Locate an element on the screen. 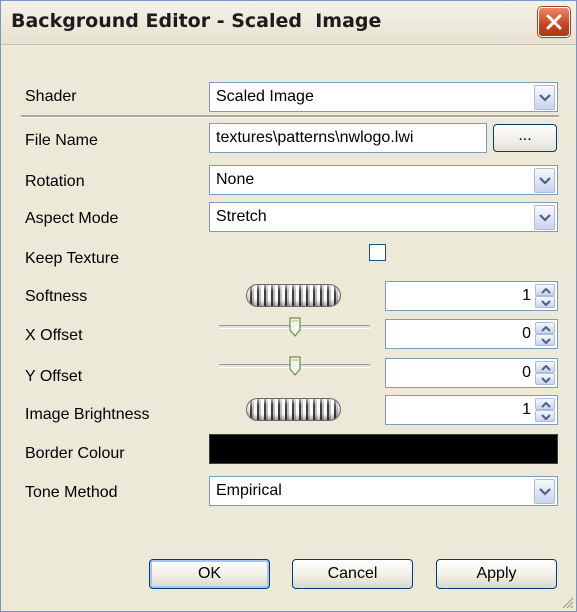 This screenshot has height=612, width=577. file-name-value: textures\patterns\nwlogo.lwi is located at coordinates (315, 137).